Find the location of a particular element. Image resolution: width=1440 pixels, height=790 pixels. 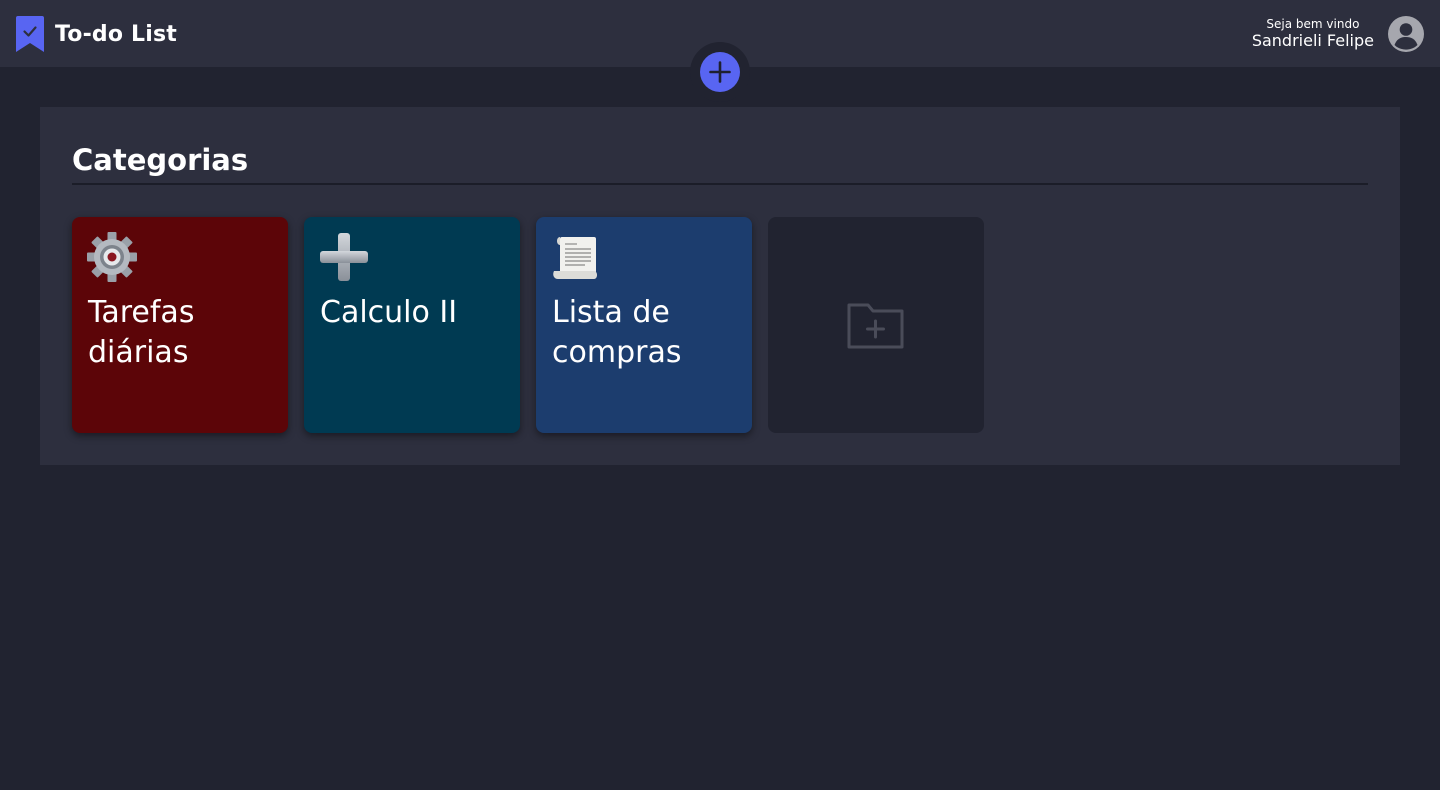

app-title: To-do List is located at coordinates (116, 34).